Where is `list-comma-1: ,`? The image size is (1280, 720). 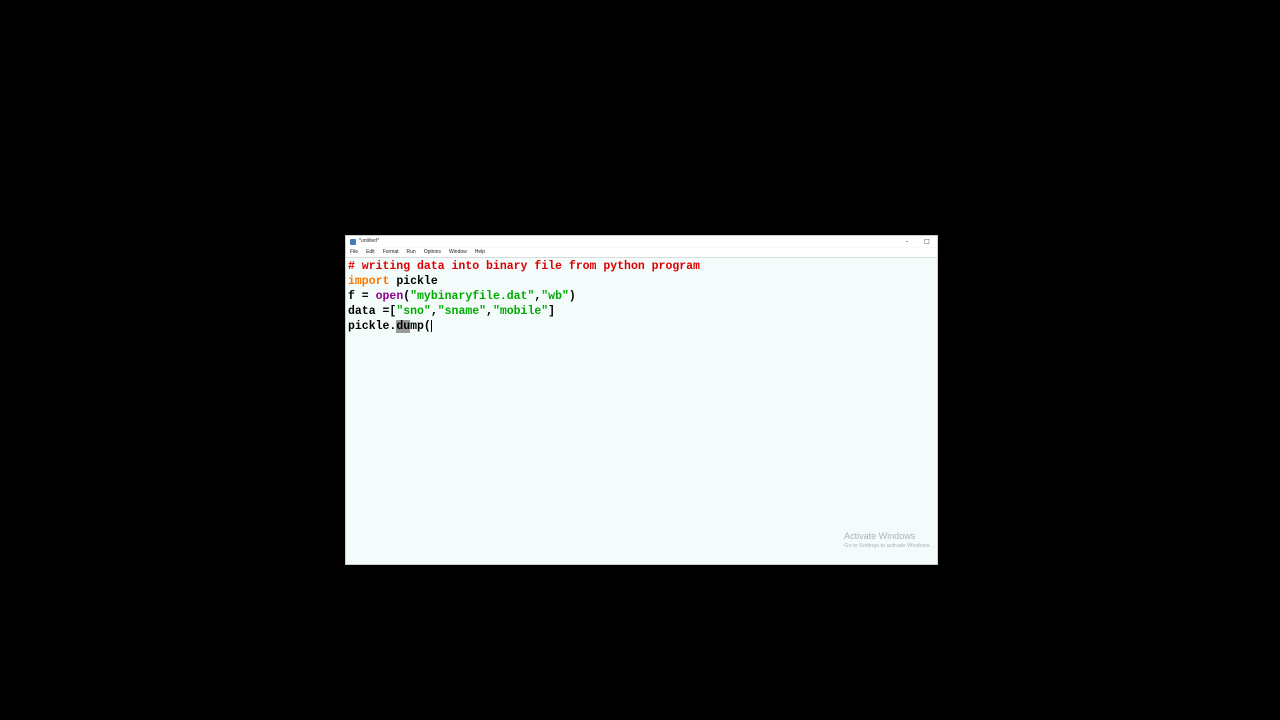
list-comma-1: , is located at coordinates (434, 311).